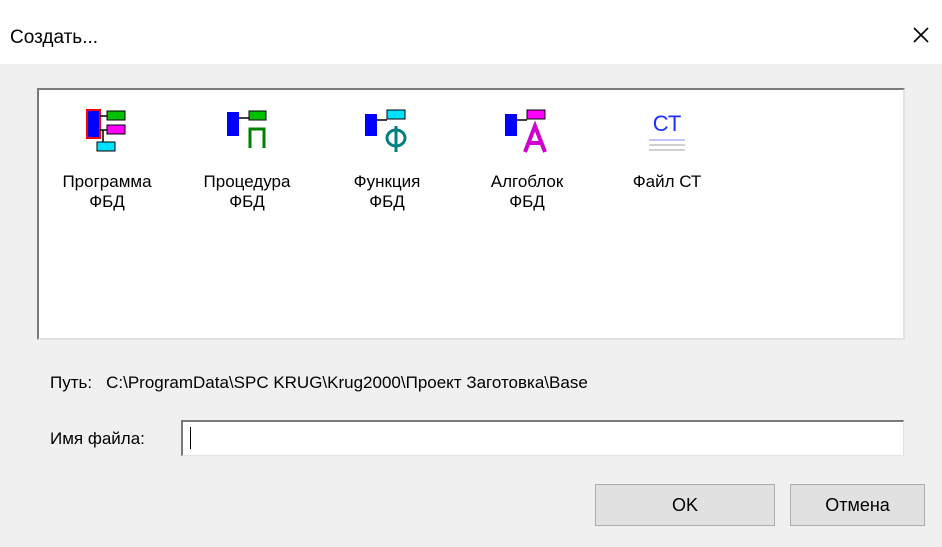 The height and width of the screenshot is (547, 942). Describe the element at coordinates (71, 382) in the screenshot. I see `path-label: Путь:` at that location.